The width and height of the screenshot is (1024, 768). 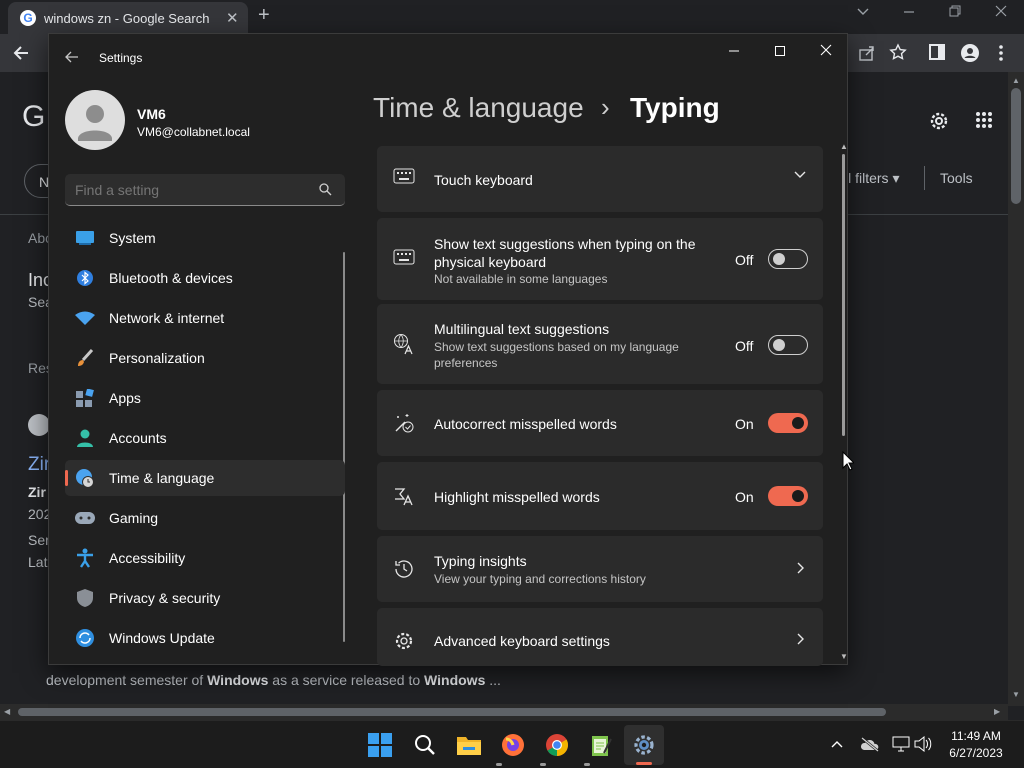 I want to click on find-setting-input, so click(x=190, y=190).